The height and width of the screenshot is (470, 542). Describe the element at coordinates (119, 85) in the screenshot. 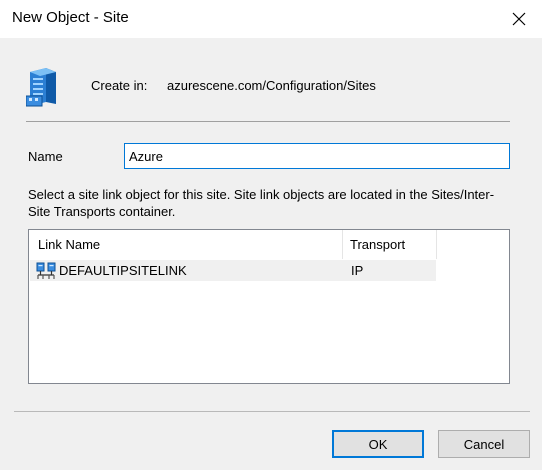

I see `create-in-label: Create in:` at that location.